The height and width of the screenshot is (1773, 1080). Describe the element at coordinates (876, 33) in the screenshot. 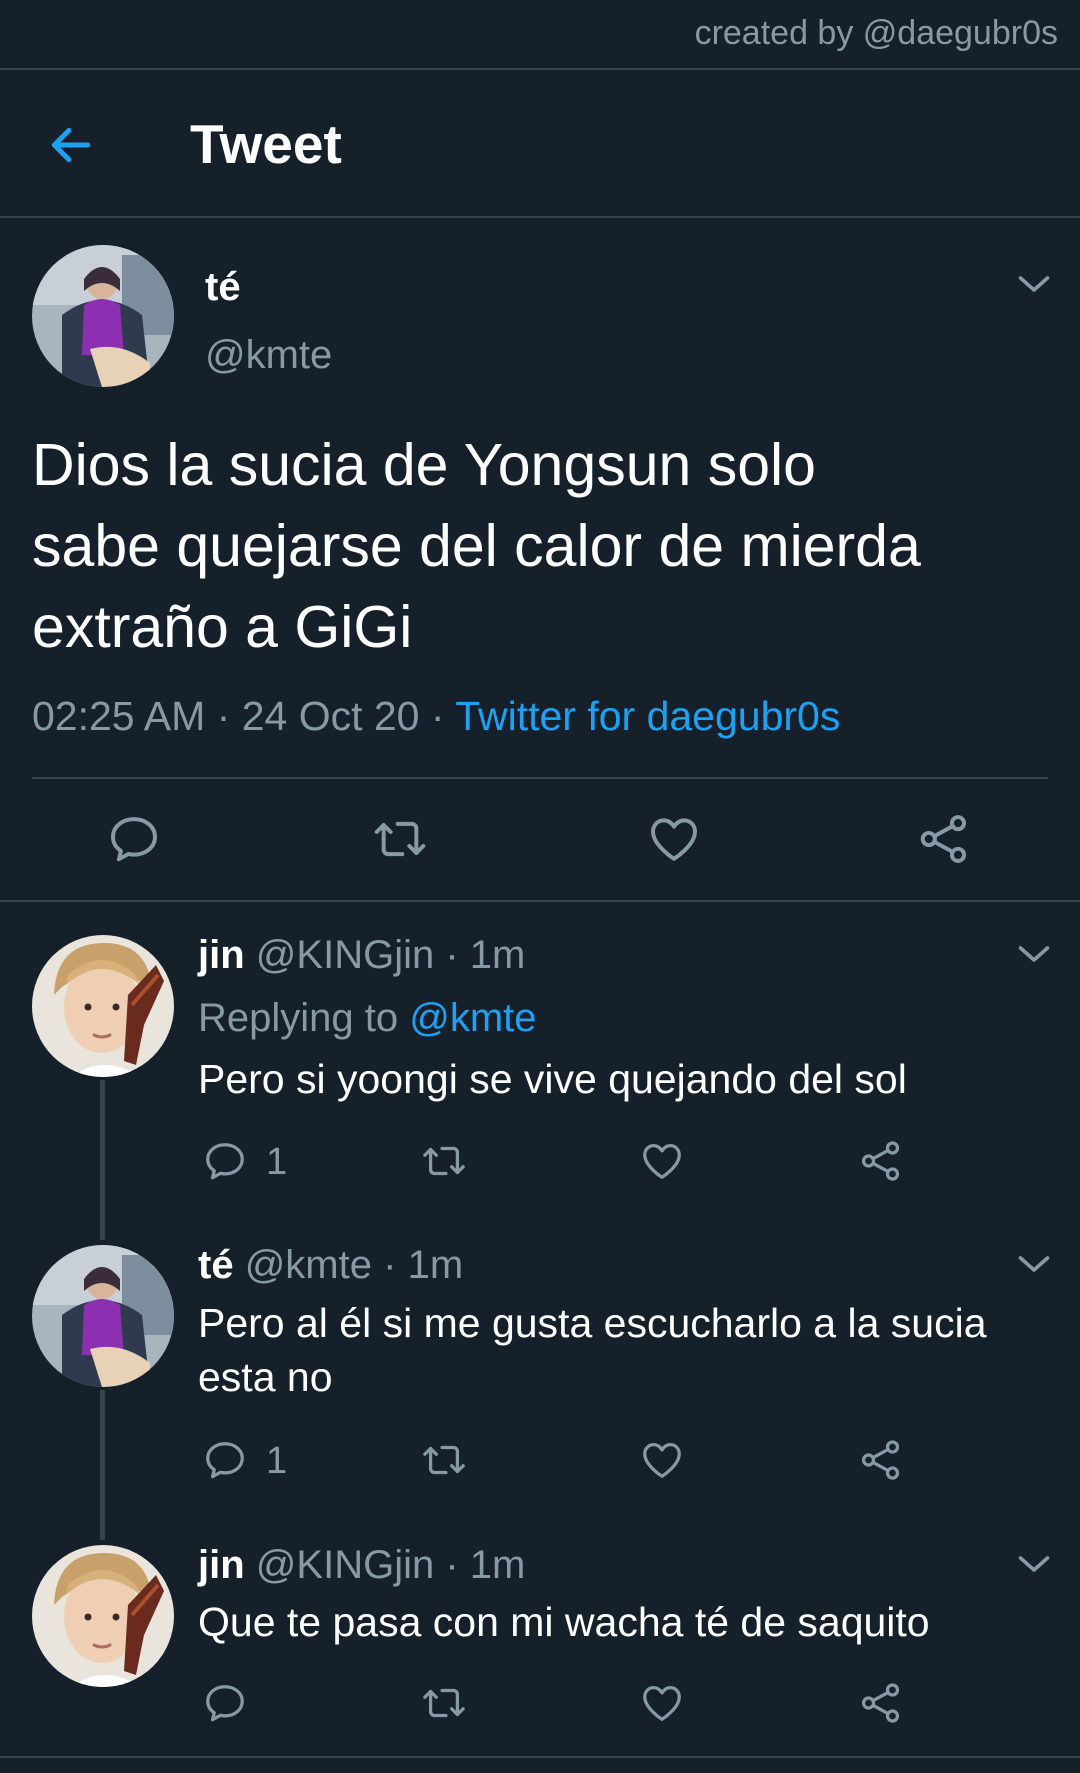

I see `watermark: created by @daegubr0s` at that location.